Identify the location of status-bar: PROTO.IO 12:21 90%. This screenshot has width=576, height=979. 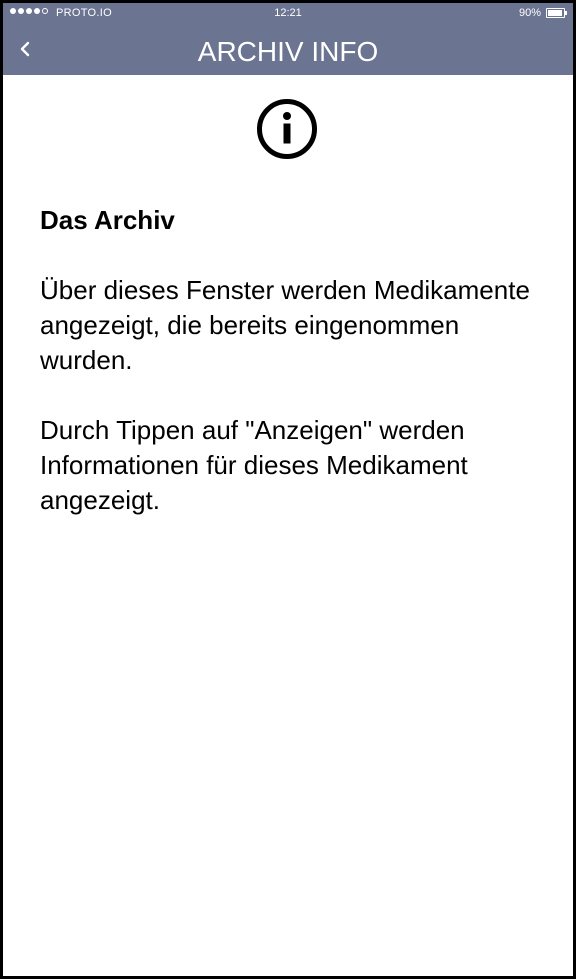
(288, 14).